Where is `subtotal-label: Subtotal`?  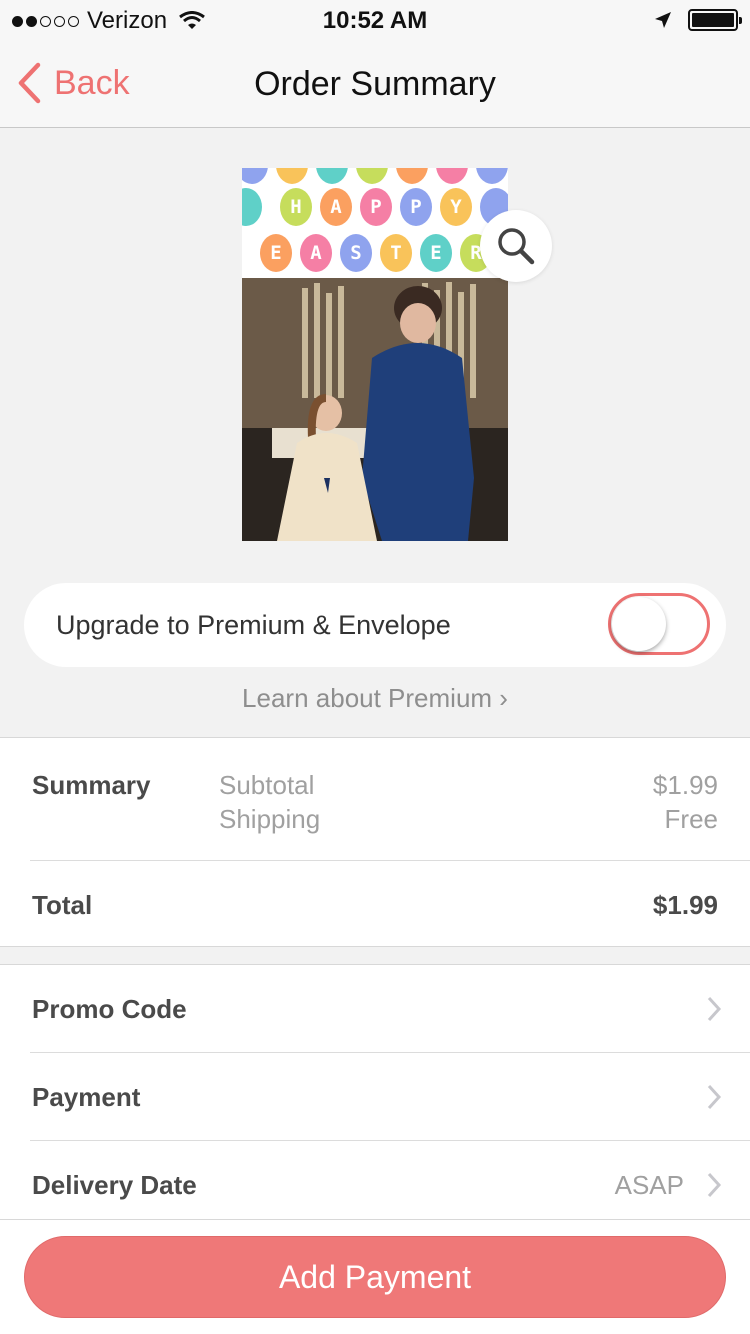 subtotal-label: Subtotal is located at coordinates (267, 785).